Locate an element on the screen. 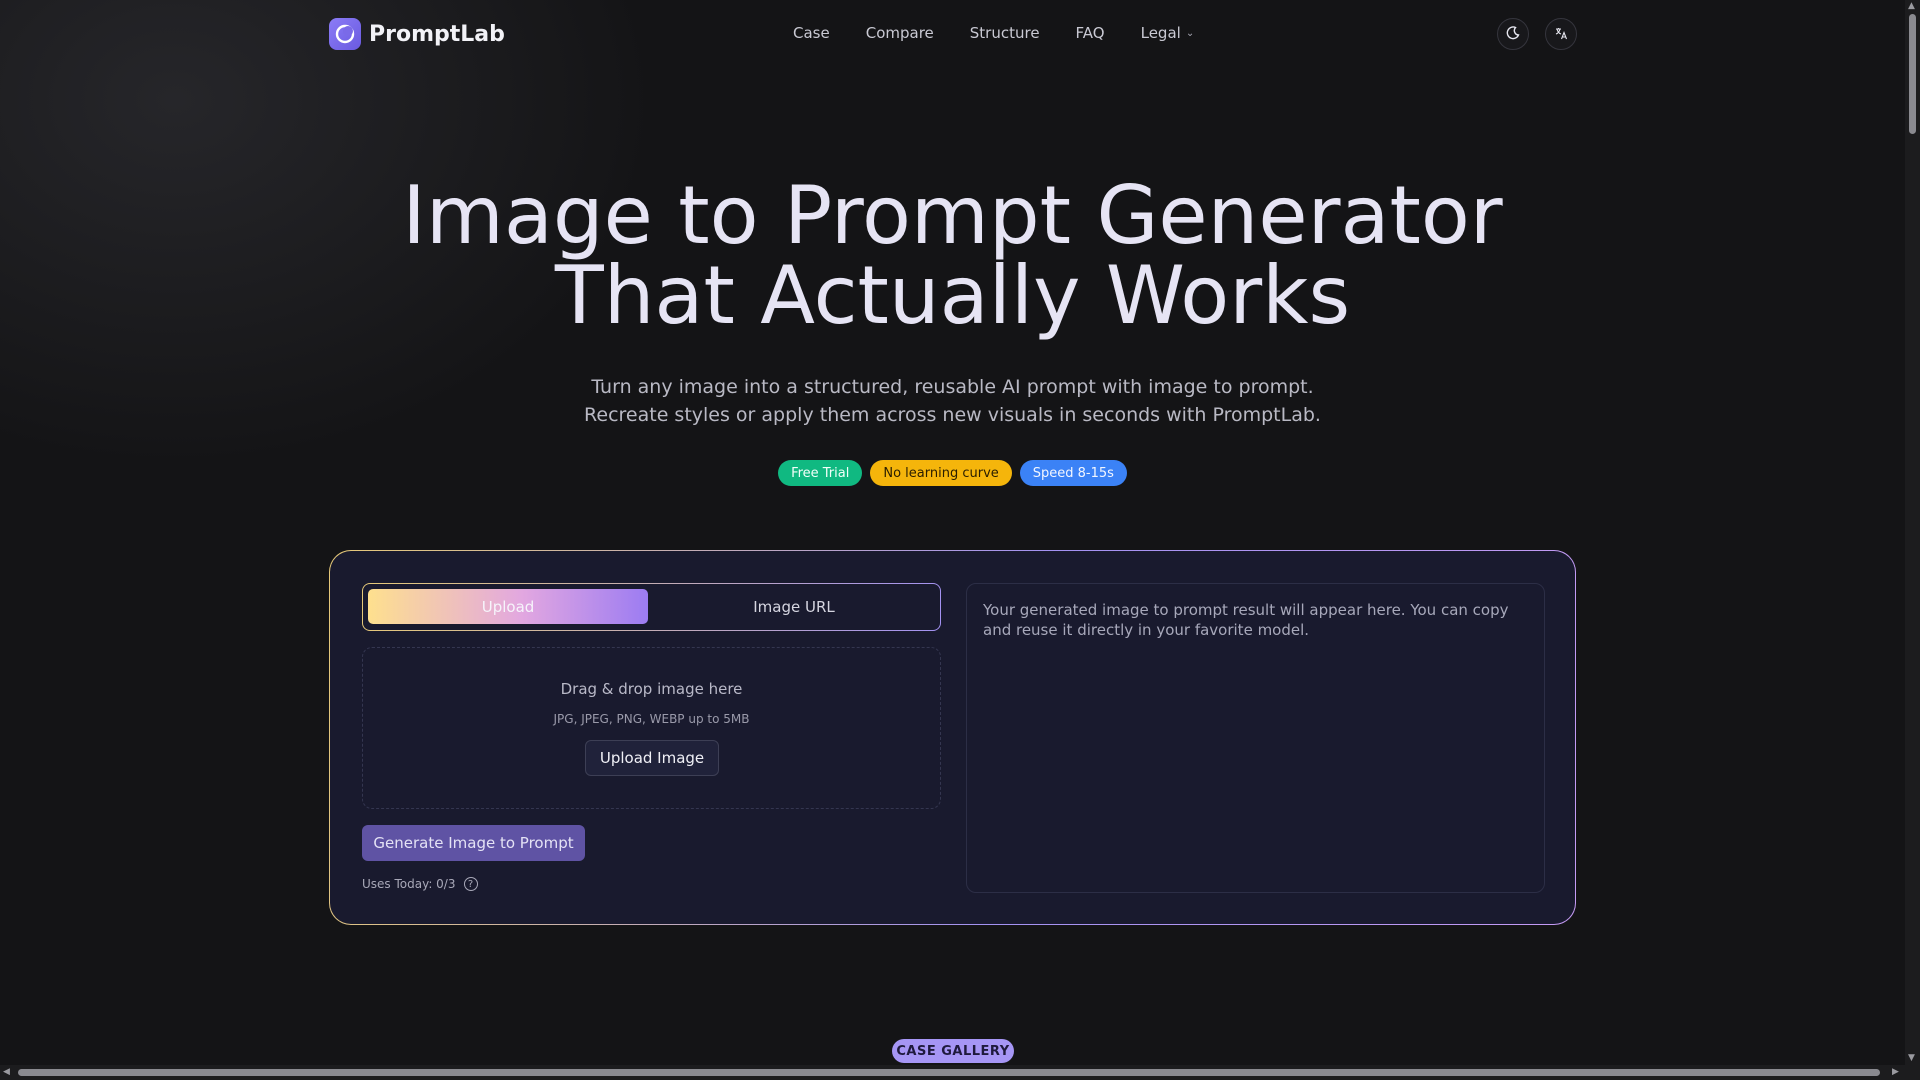 This screenshot has height=1080, width=1920. translate-icon is located at coordinates (1561, 34).